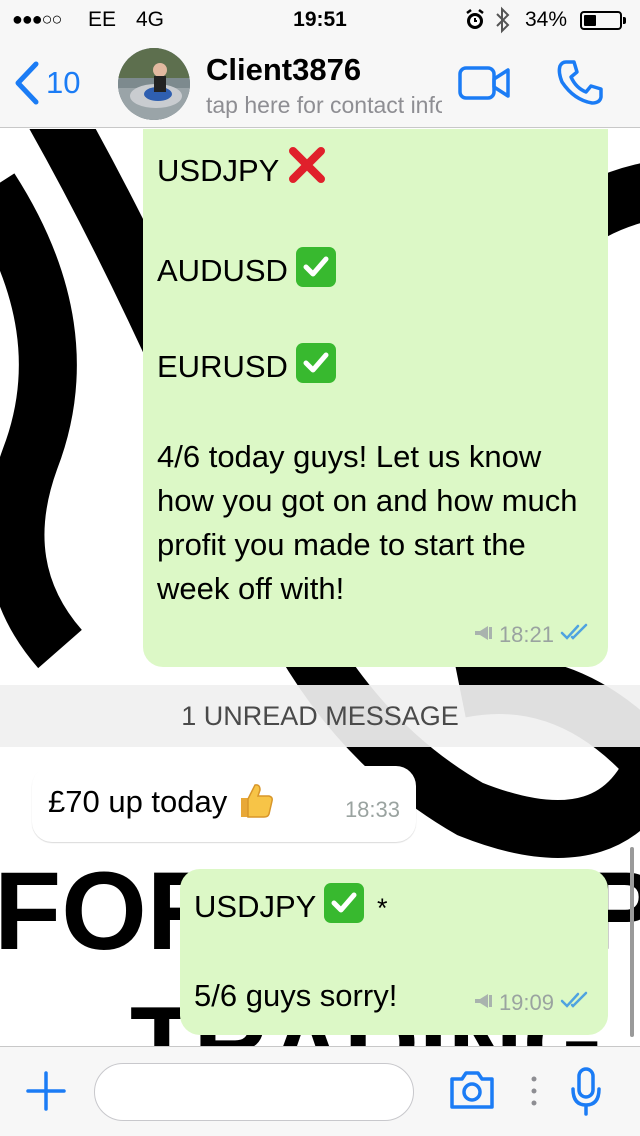 The height and width of the screenshot is (1136, 640). Describe the element at coordinates (393, 906) in the screenshot. I see `message-line: USDJPY *` at that location.